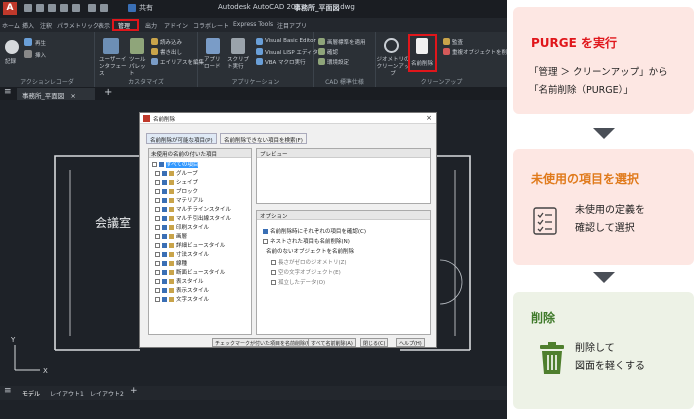  I want to click on autocad-logo: A, so click(10, 8).